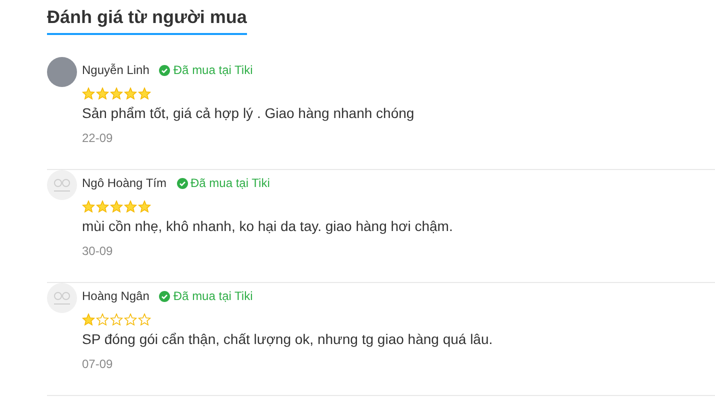 This screenshot has height=407, width=715. Describe the element at coordinates (116, 296) in the screenshot. I see `reviewer-name: Hoàng Ngân` at that location.